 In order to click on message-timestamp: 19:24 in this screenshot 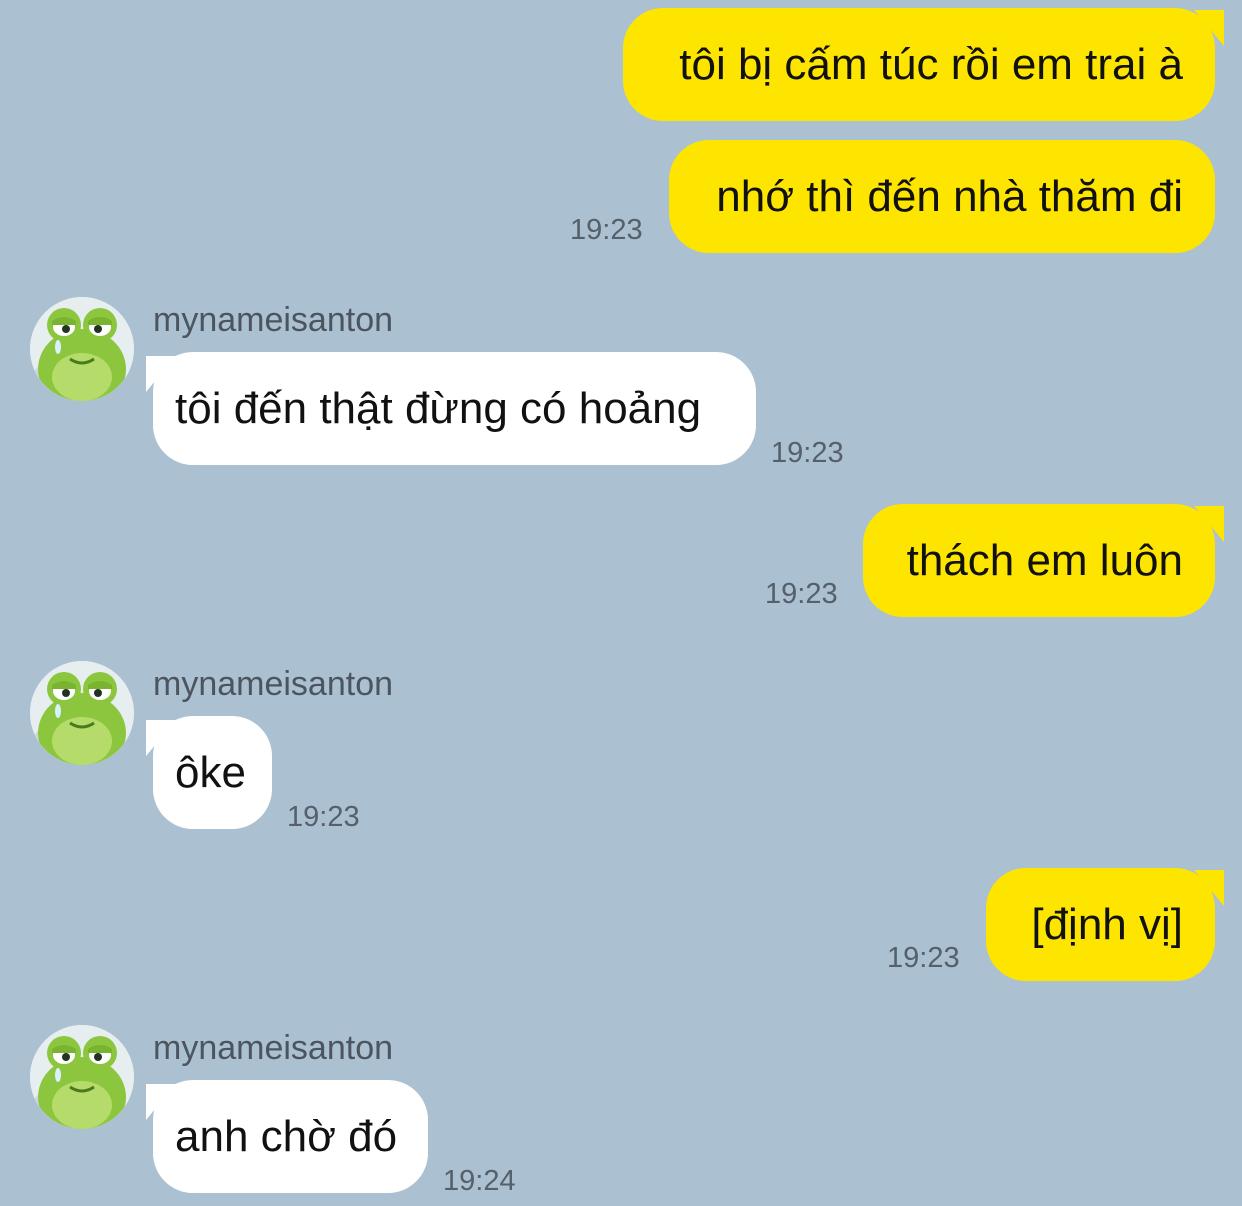, I will do `click(479, 1181)`.